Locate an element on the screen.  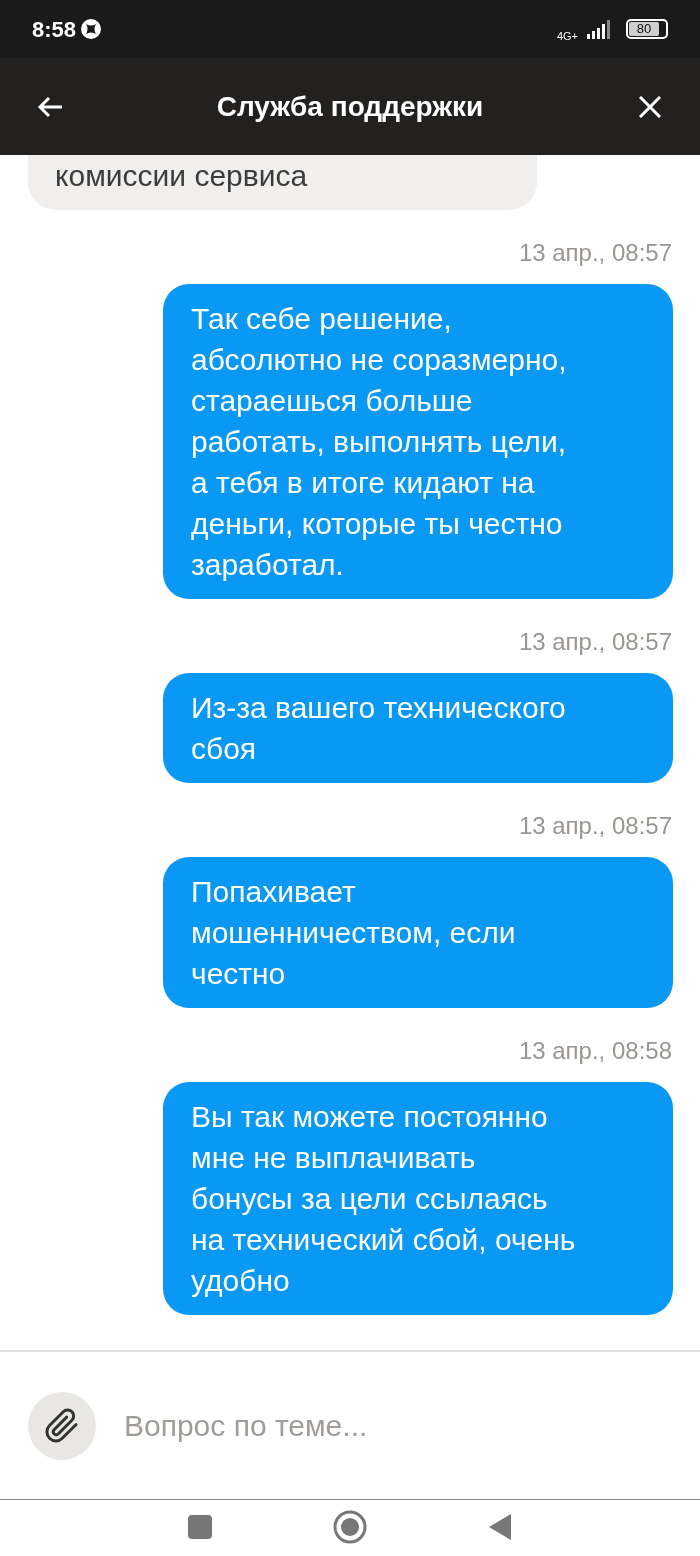
notification-icon is located at coordinates (91, 29).